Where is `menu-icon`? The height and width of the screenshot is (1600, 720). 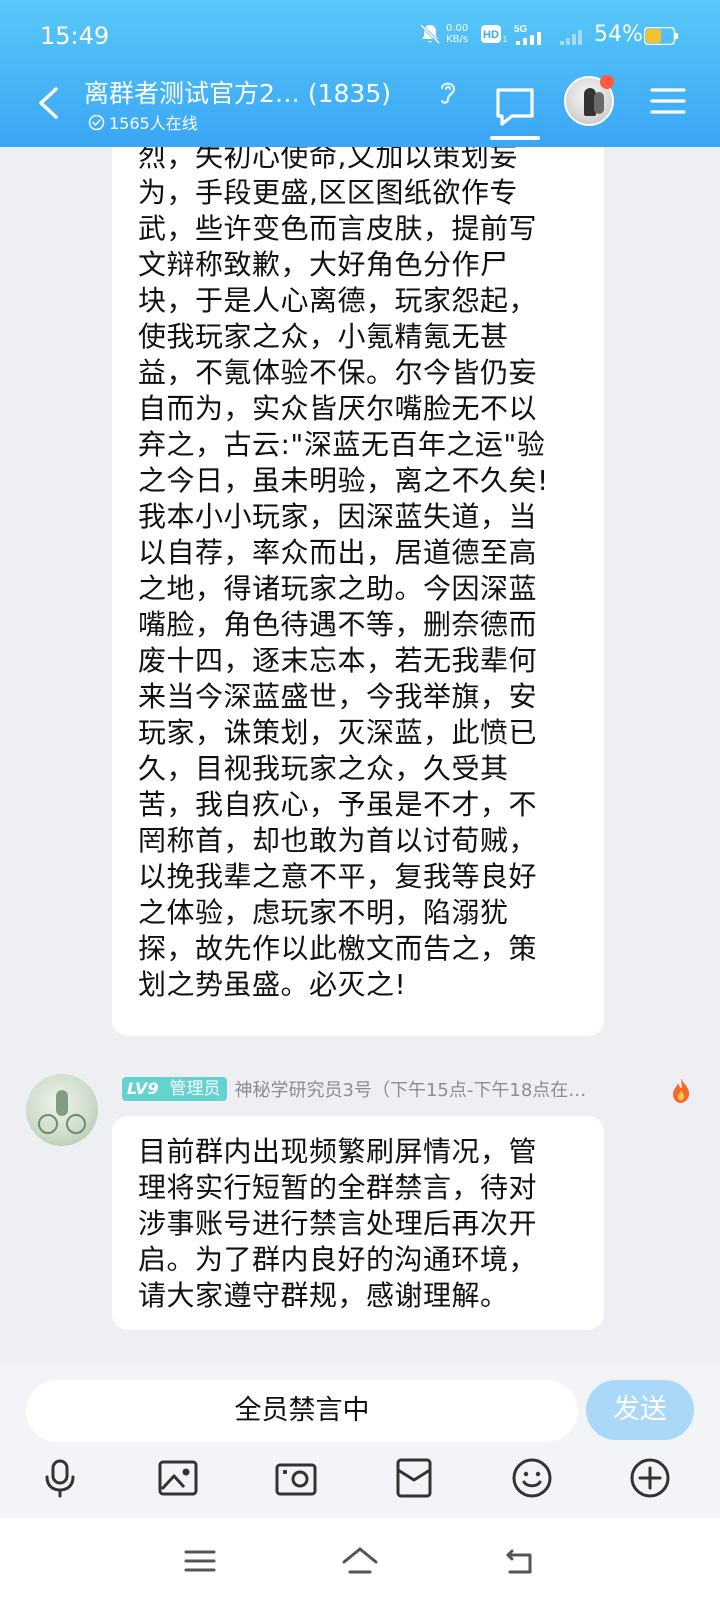 menu-icon is located at coordinates (668, 101).